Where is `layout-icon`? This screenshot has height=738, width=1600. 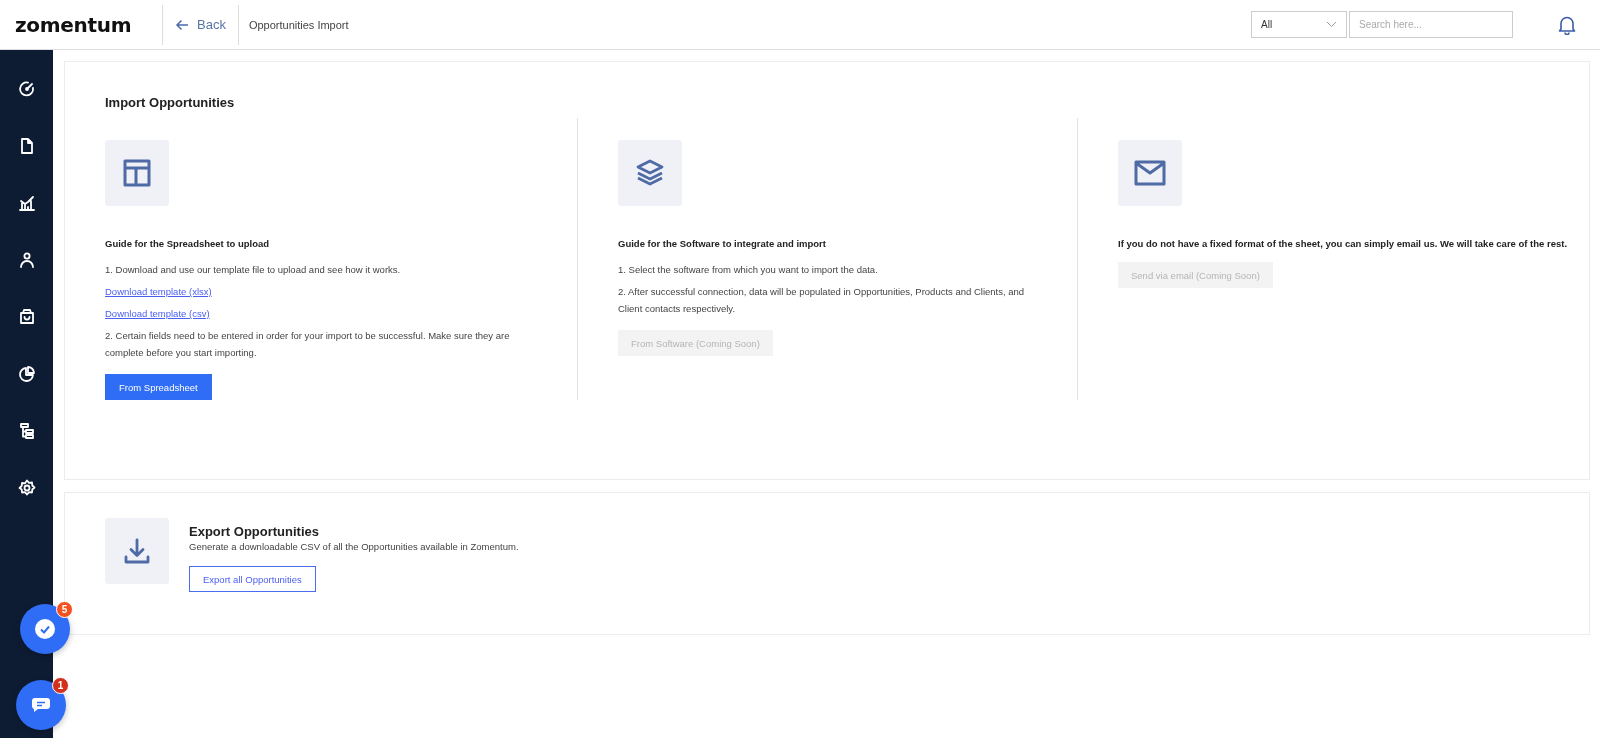
layout-icon is located at coordinates (137, 173).